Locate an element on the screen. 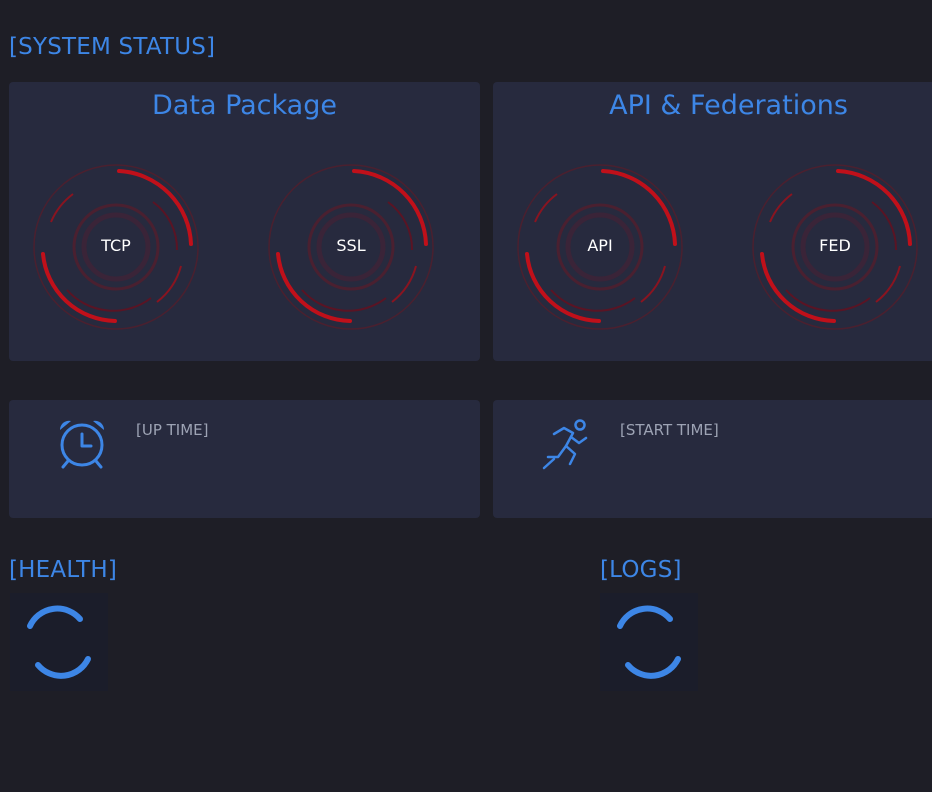 Image resolution: width=932 pixels, height=792 pixels. gauge-tcp: TCP is located at coordinates (116, 247).